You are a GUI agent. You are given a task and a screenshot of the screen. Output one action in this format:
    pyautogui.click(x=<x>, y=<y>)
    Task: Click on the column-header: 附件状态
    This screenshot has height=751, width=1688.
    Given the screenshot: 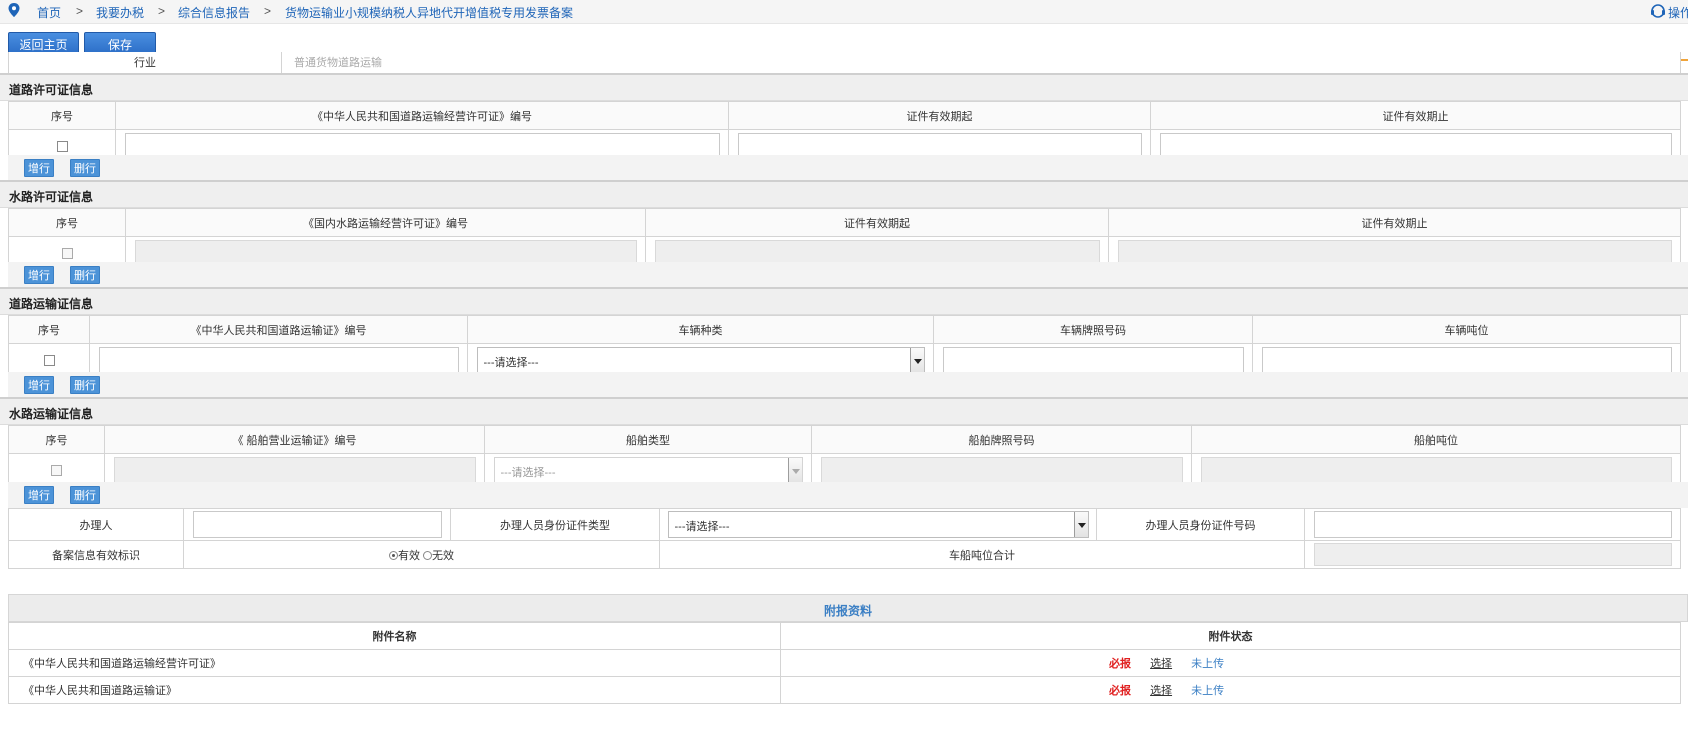 What is the action you would take?
    pyautogui.click(x=1230, y=636)
    